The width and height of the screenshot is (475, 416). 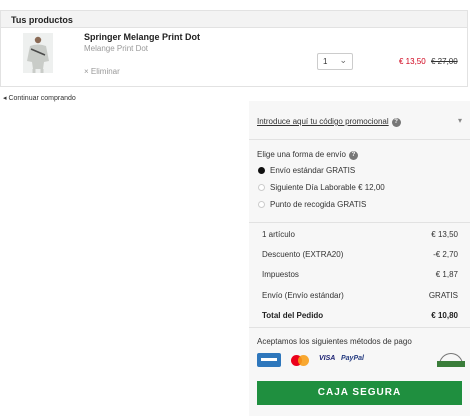 I want to click on summary-label: Impuestos, so click(x=280, y=274).